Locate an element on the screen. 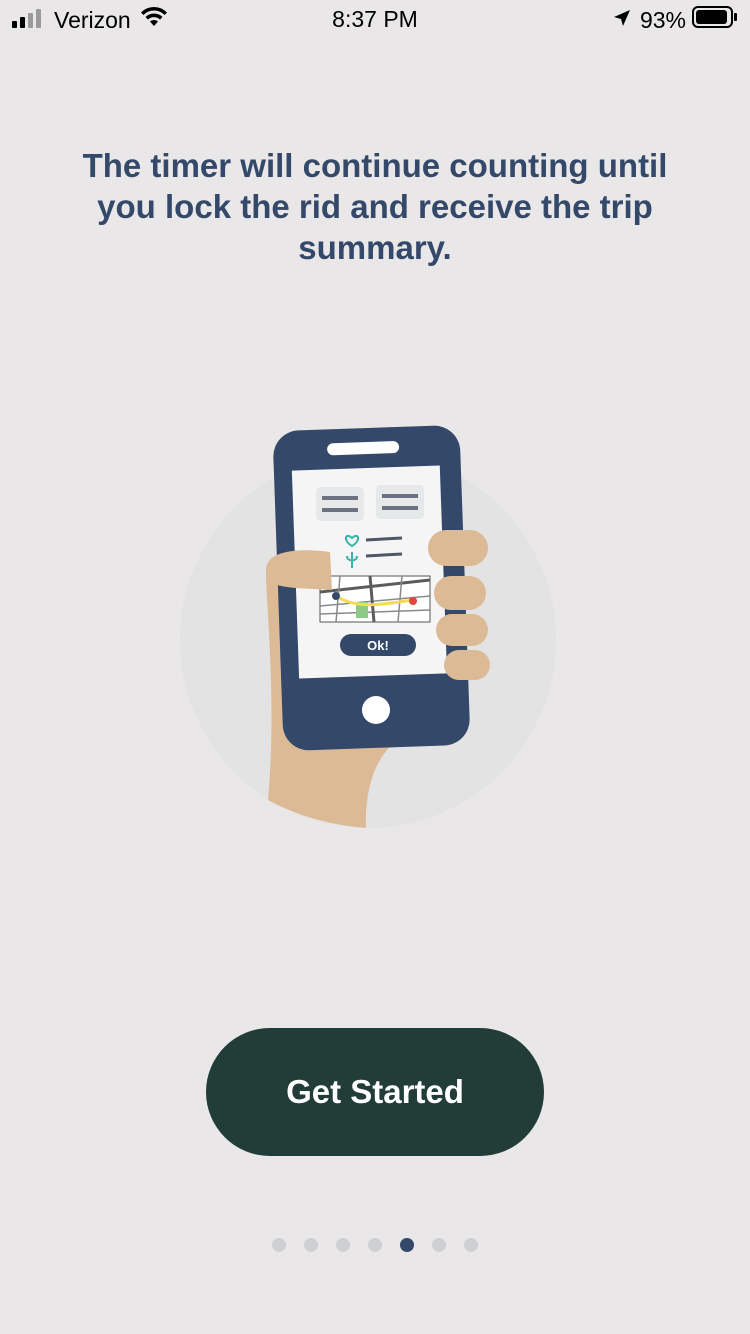 Image resolution: width=750 pixels, height=1334 pixels. phone-home-button is located at coordinates (376, 710).